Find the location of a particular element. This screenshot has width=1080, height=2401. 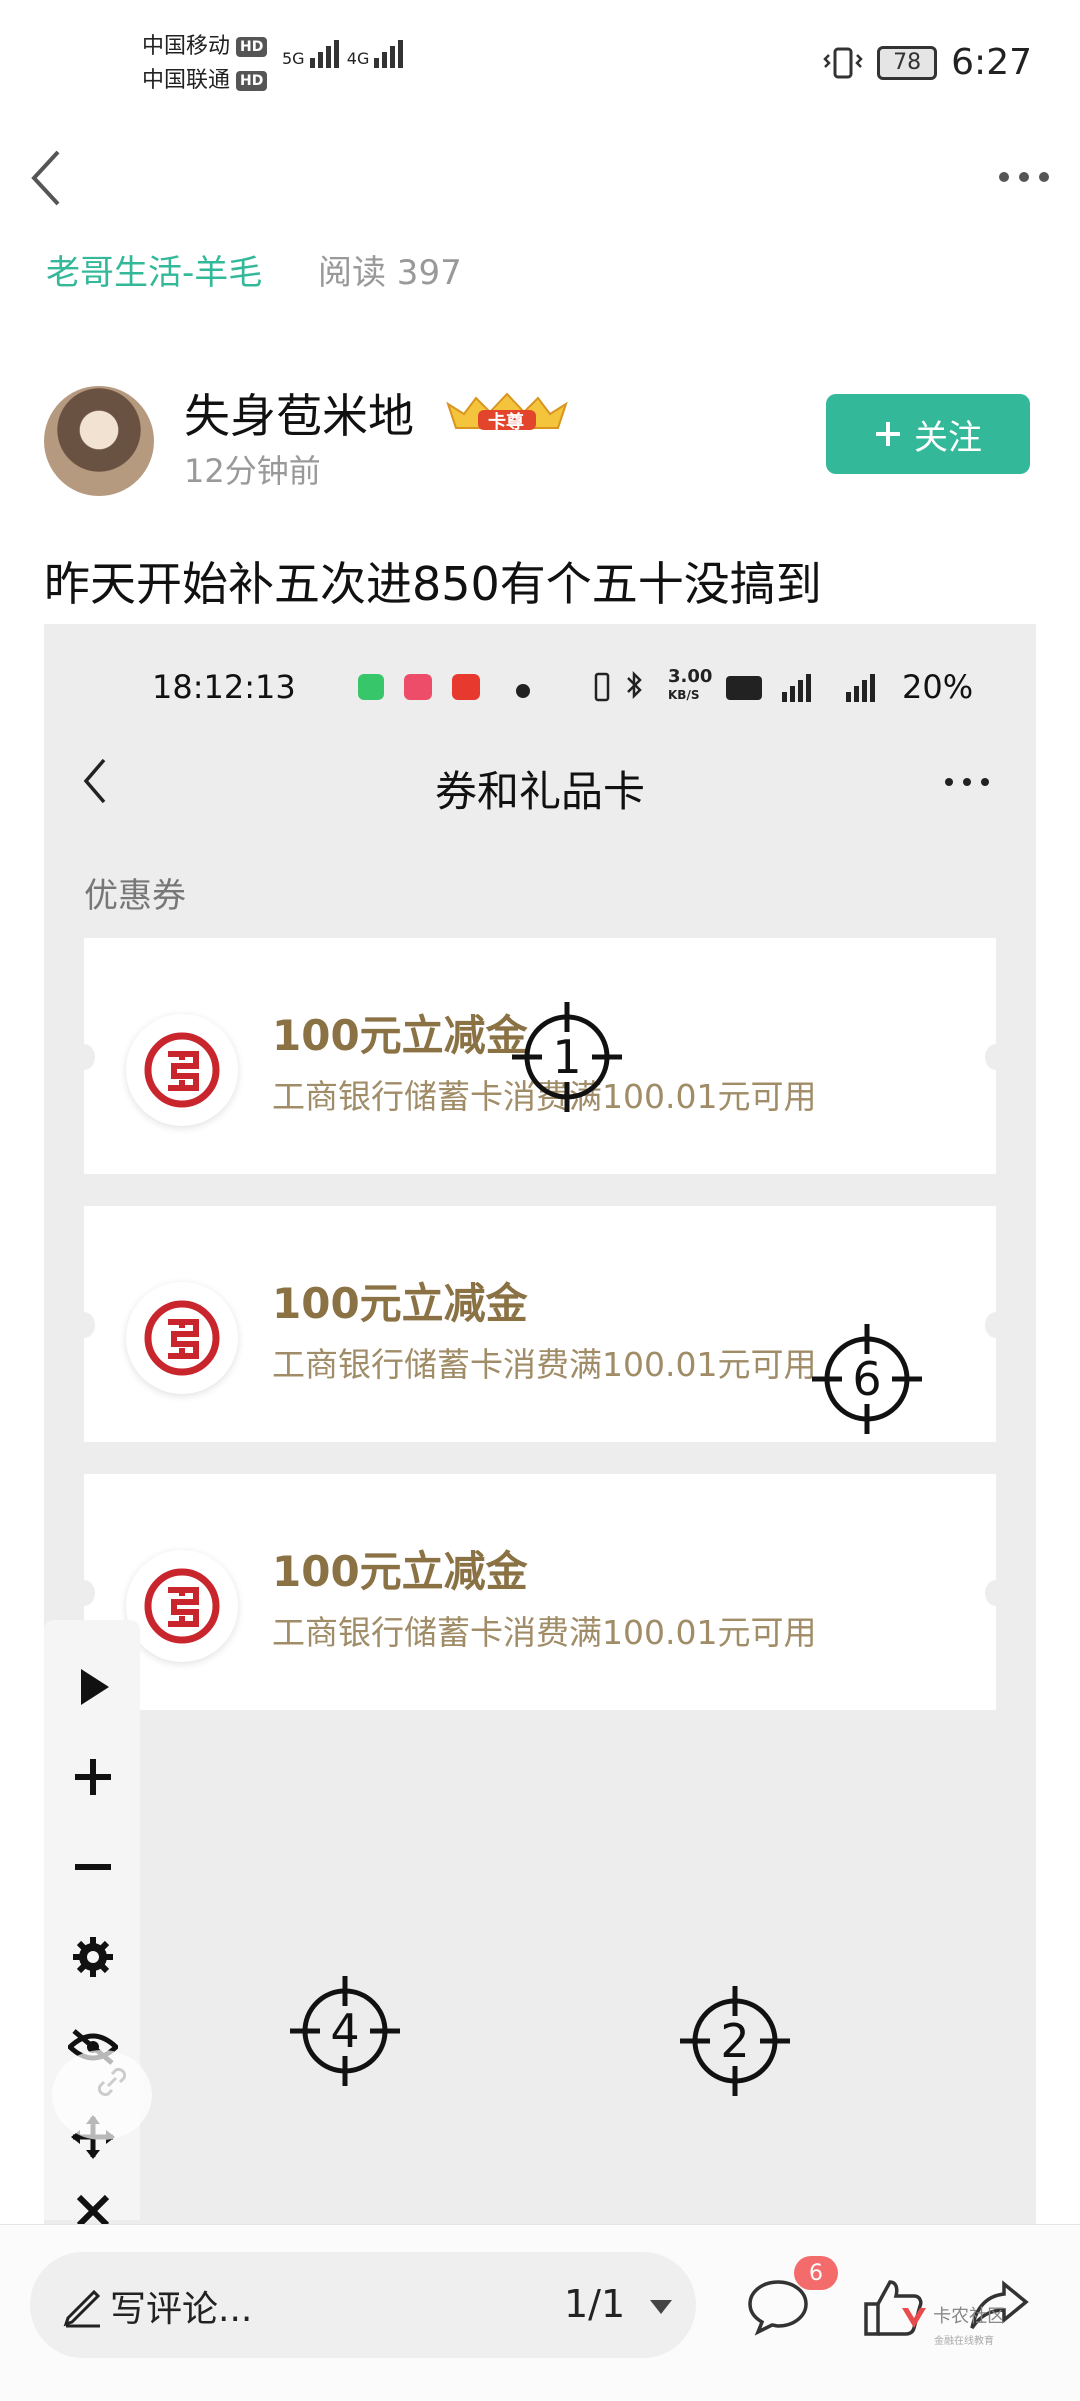

post-title: 昨天开始补五次进850有个五十没搞到 is located at coordinates (433, 584).